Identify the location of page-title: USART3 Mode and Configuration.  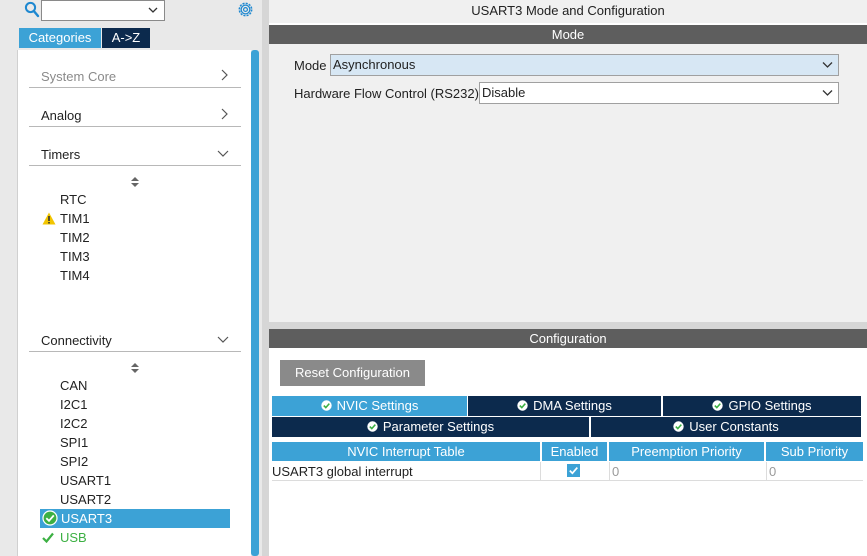
(568, 11).